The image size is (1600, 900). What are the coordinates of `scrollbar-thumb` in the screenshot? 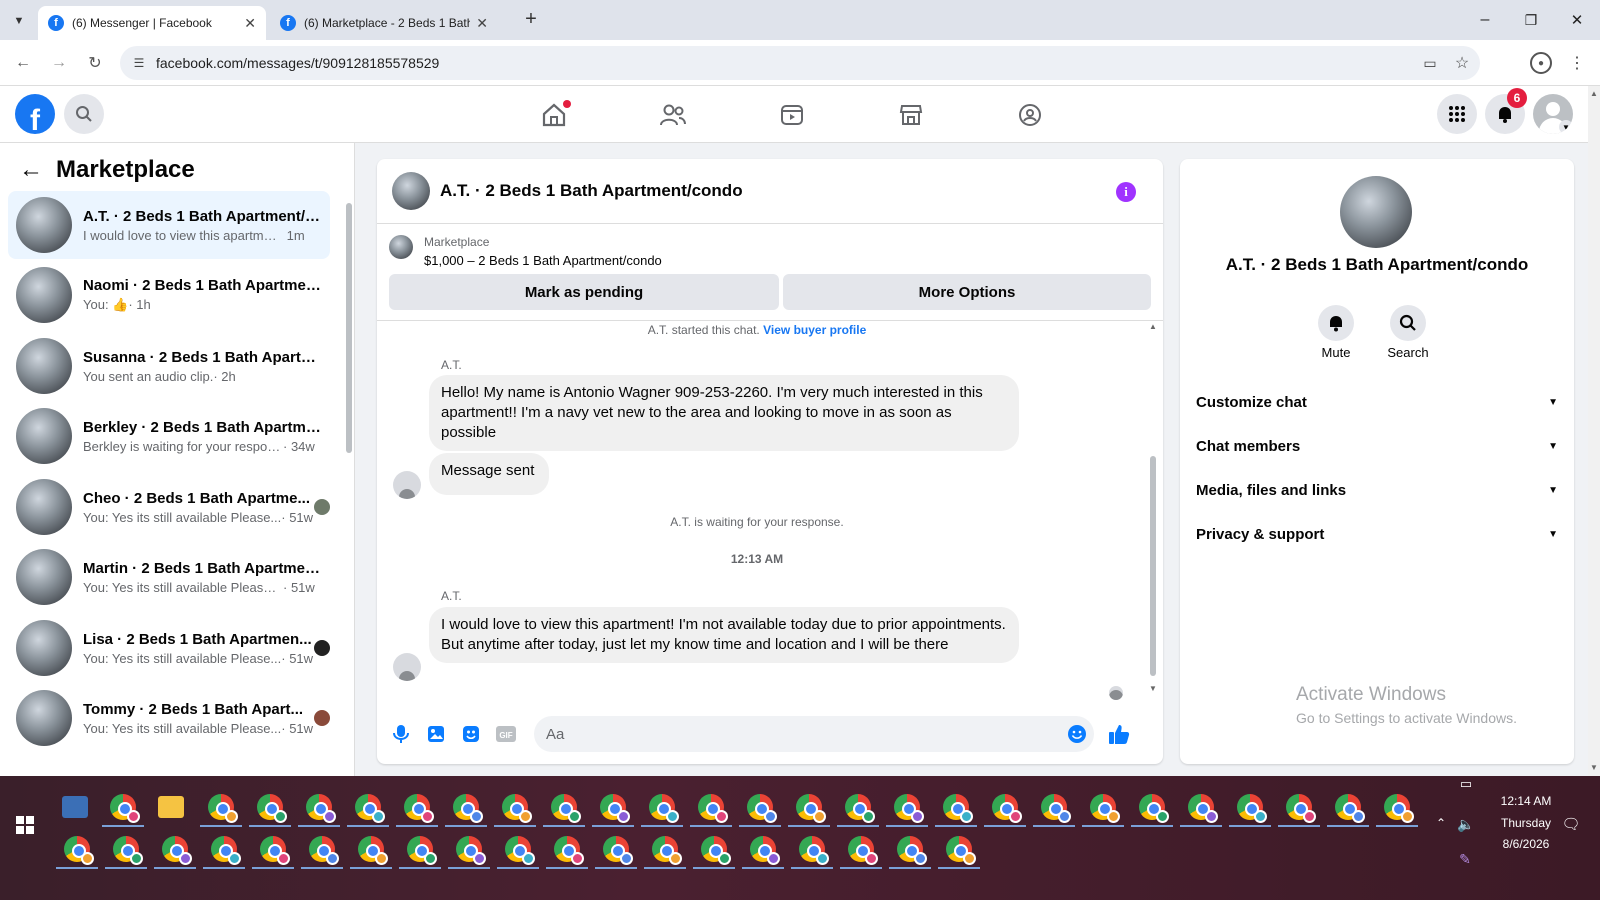 It's located at (349, 328).